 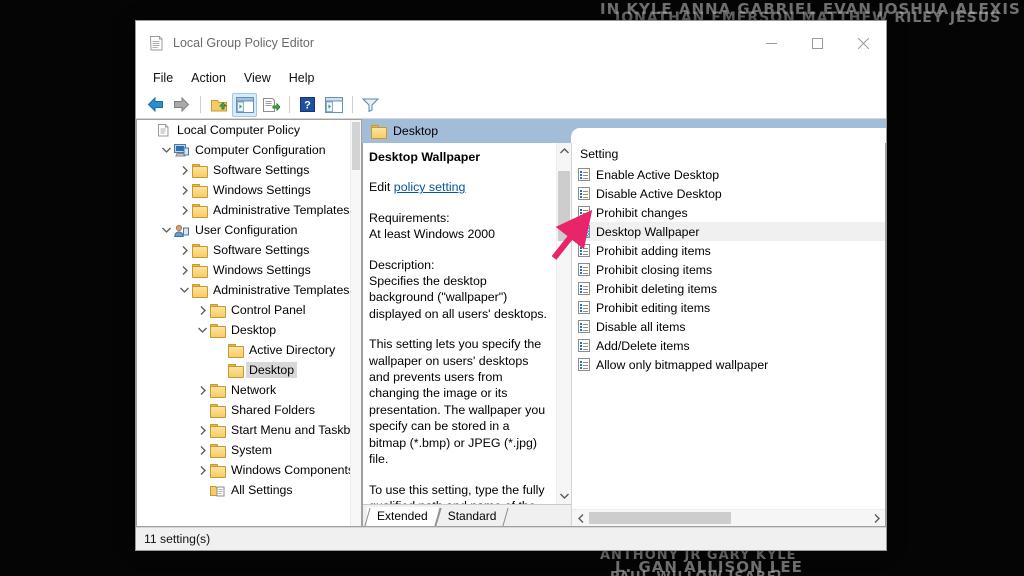 What do you see at coordinates (416, 131) in the screenshot?
I see `pane-header-title: Desktop` at bounding box center [416, 131].